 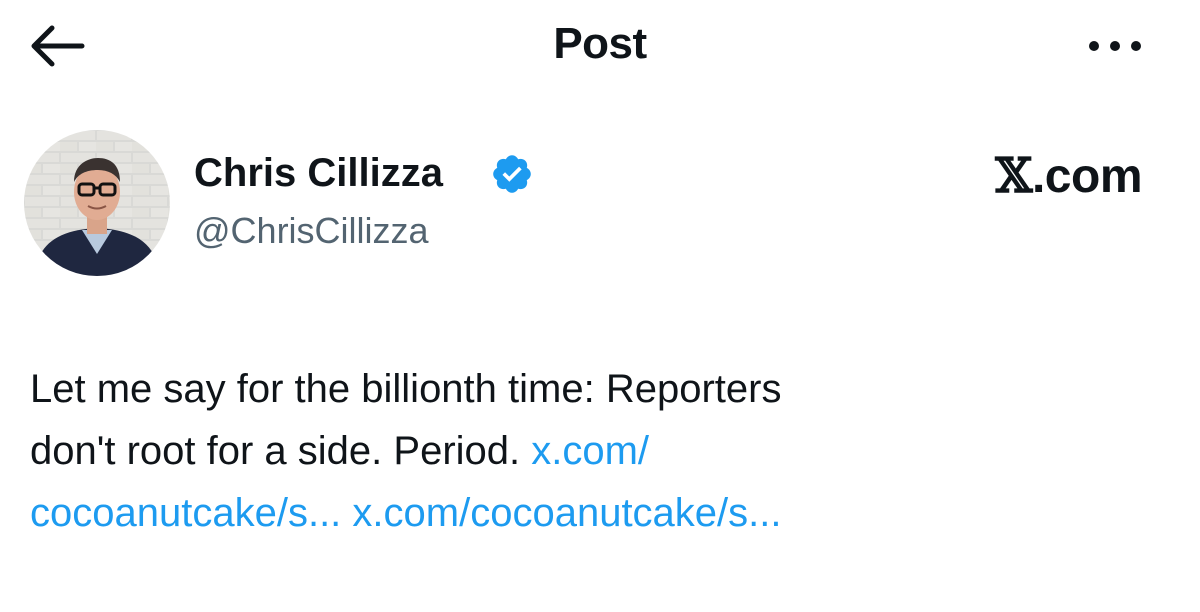 I want to click on x-logo-letter: 𝕏, so click(x=1013, y=176).